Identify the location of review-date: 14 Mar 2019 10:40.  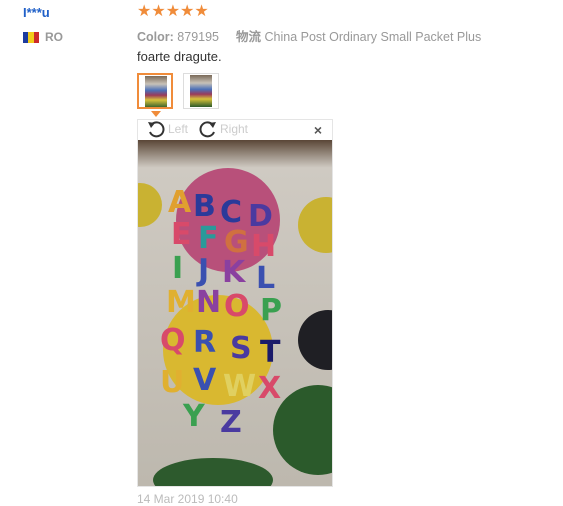
(187, 499).